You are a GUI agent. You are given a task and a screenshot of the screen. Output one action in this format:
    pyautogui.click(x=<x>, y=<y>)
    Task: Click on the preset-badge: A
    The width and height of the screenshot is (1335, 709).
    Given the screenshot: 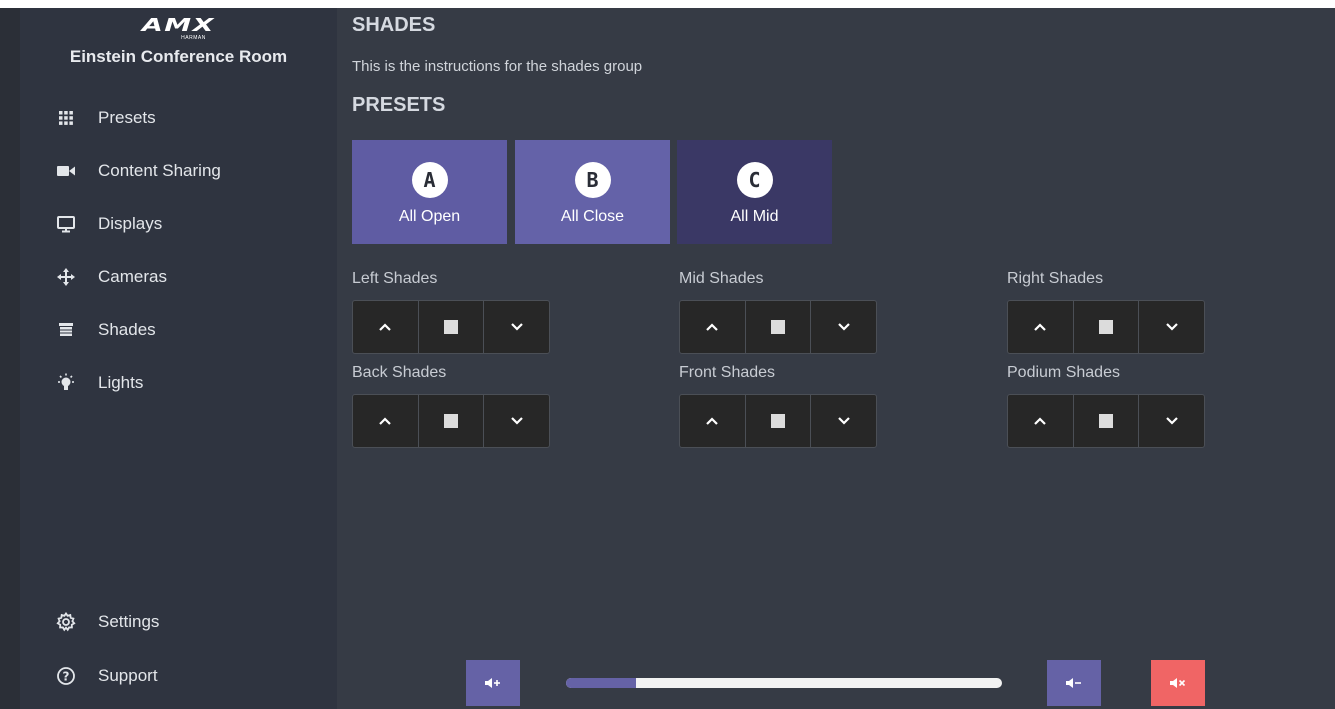 What is the action you would take?
    pyautogui.click(x=429, y=180)
    